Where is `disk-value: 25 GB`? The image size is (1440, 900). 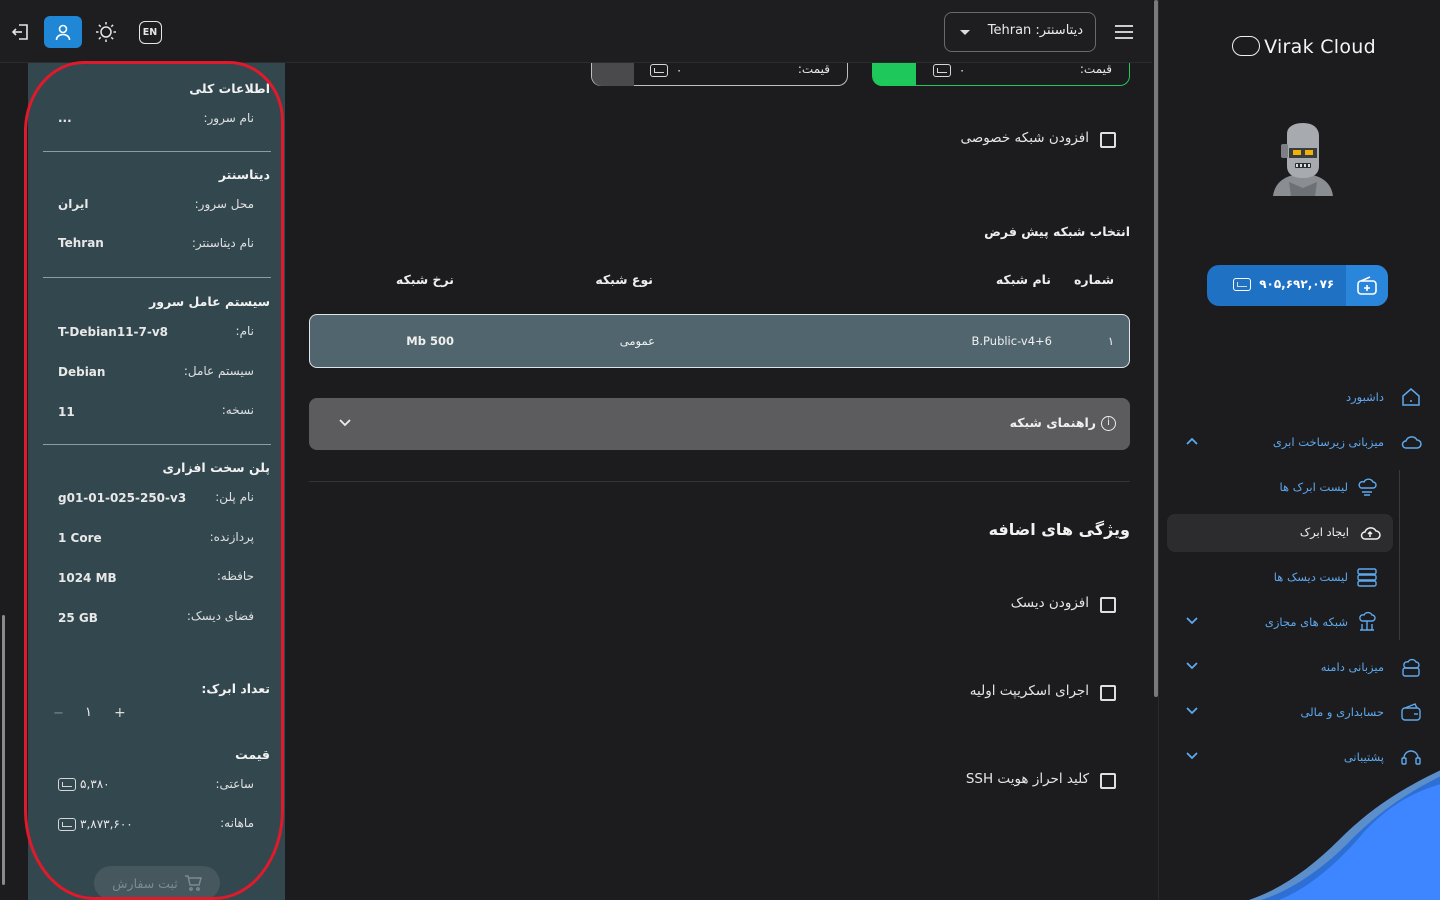 disk-value: 25 GB is located at coordinates (78, 618).